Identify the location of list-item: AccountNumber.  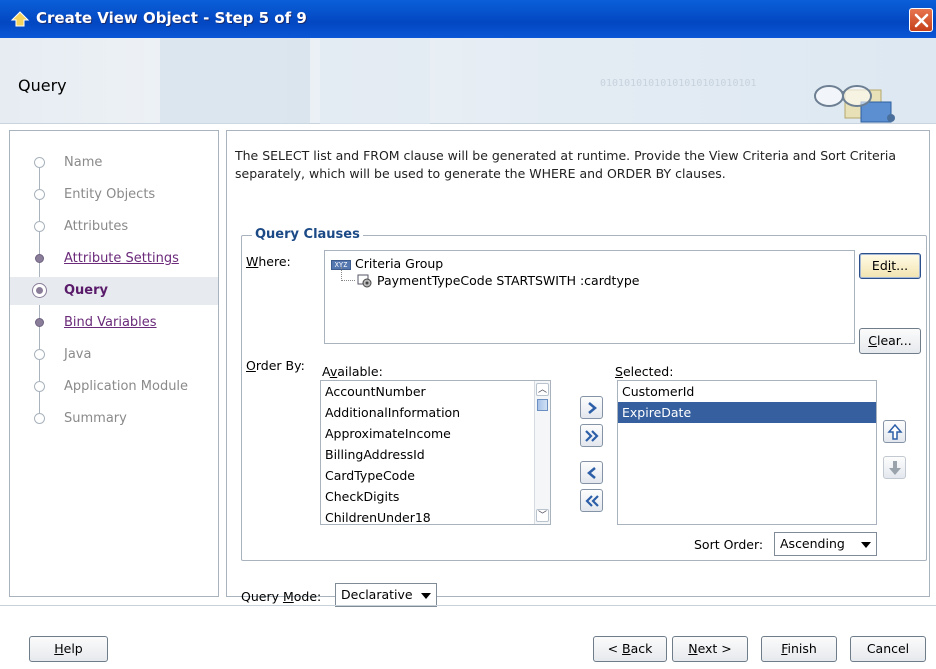
(435, 391).